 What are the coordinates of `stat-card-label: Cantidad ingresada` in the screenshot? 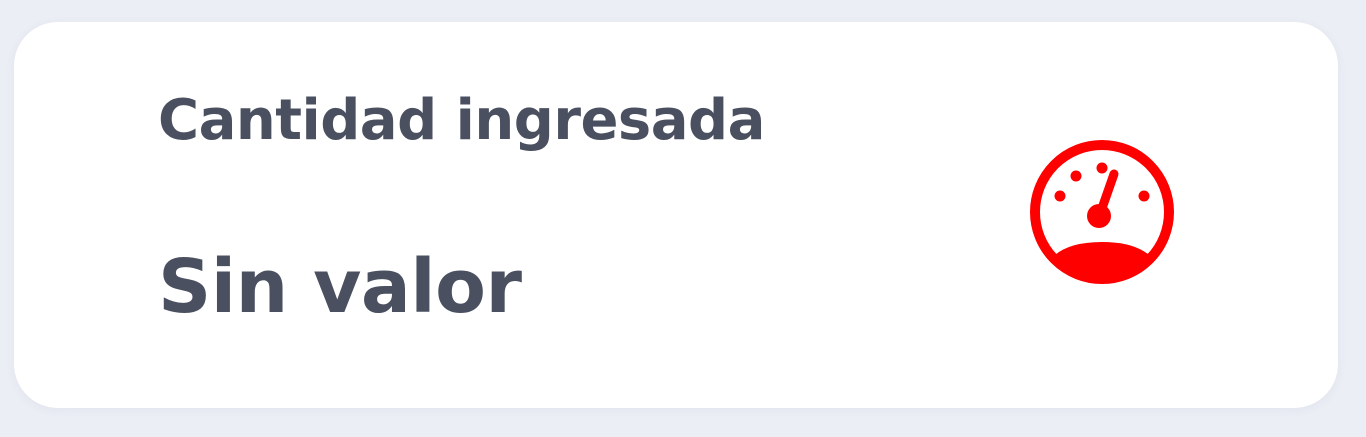 It's located at (461, 120).